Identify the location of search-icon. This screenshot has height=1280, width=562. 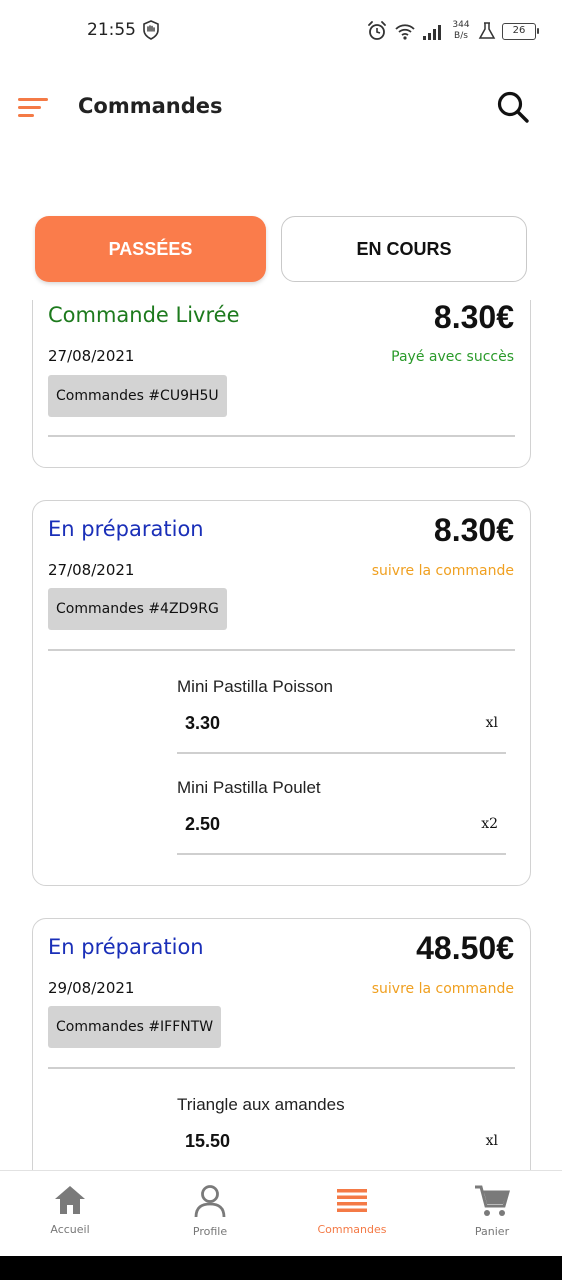
(513, 107).